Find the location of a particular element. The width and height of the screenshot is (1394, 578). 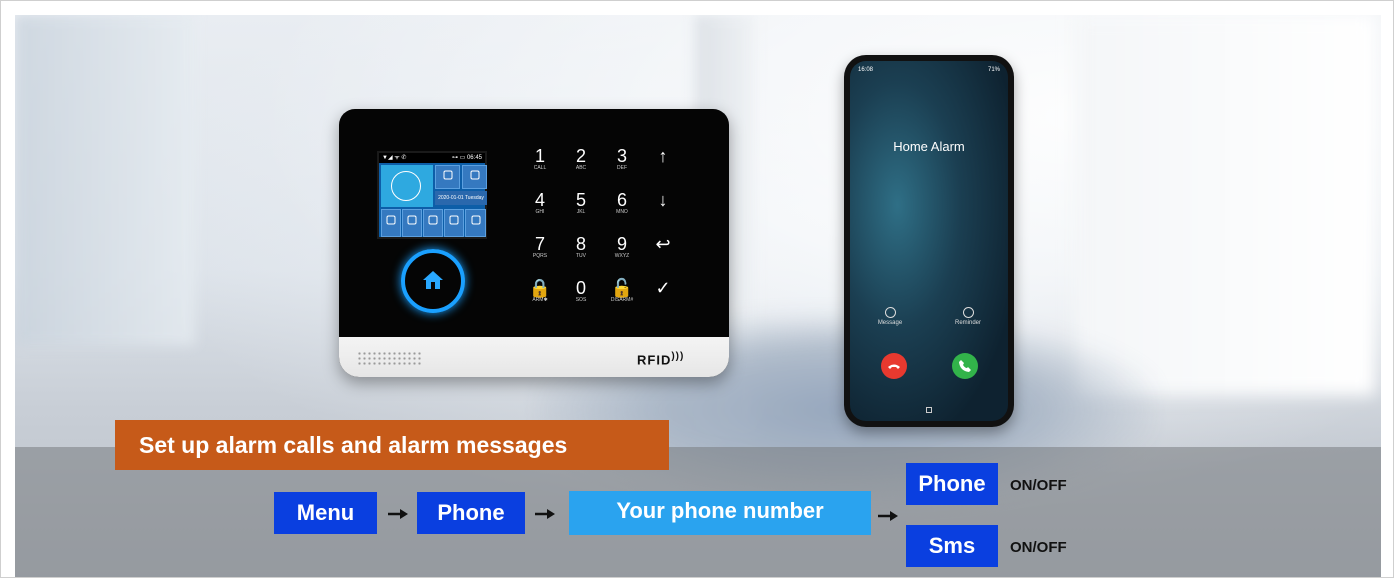

lcd-tile-arm is located at coordinates (412, 223).